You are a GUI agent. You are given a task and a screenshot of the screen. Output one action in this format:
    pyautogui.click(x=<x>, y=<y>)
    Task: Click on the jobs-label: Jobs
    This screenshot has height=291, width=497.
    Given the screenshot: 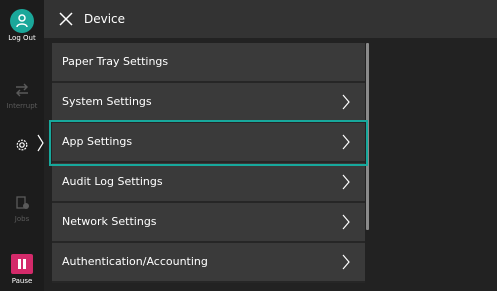 What is the action you would take?
    pyautogui.click(x=22, y=219)
    